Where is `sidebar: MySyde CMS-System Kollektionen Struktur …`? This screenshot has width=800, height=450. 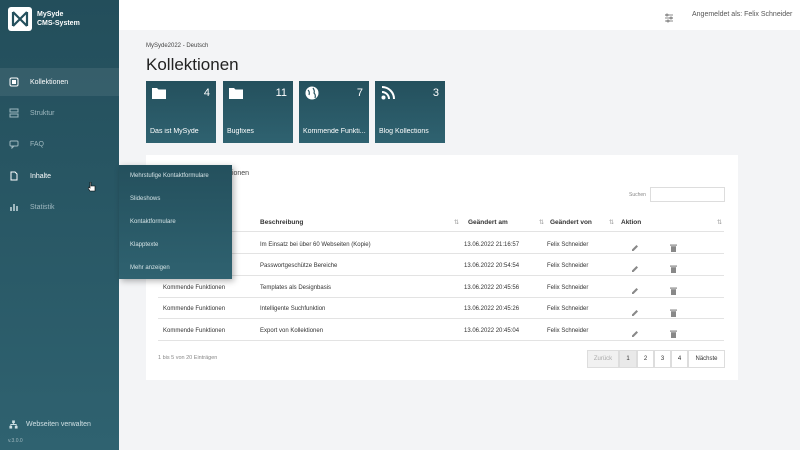 sidebar: MySyde CMS-System Kollektionen Struktur … is located at coordinates (59, 225).